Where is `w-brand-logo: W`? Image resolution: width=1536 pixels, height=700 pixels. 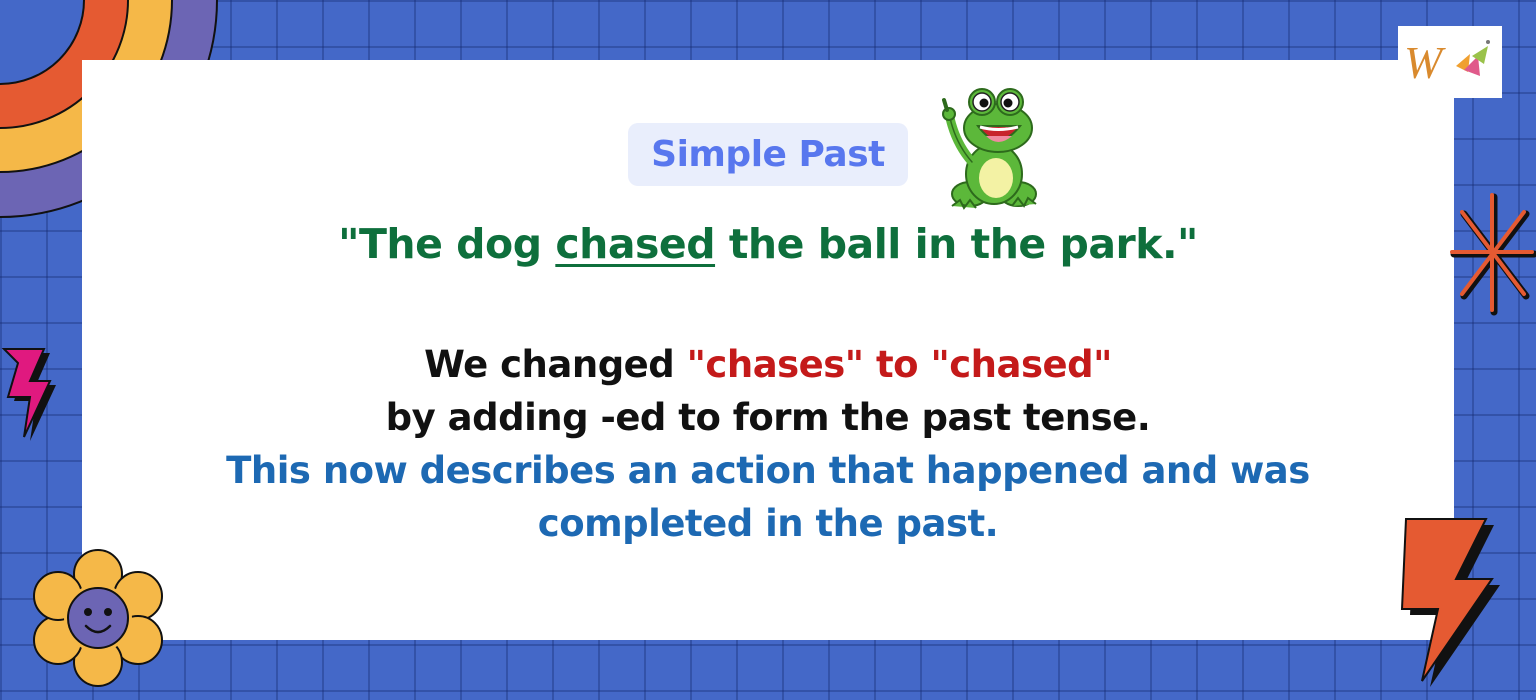 w-brand-logo: W is located at coordinates (1450, 62).